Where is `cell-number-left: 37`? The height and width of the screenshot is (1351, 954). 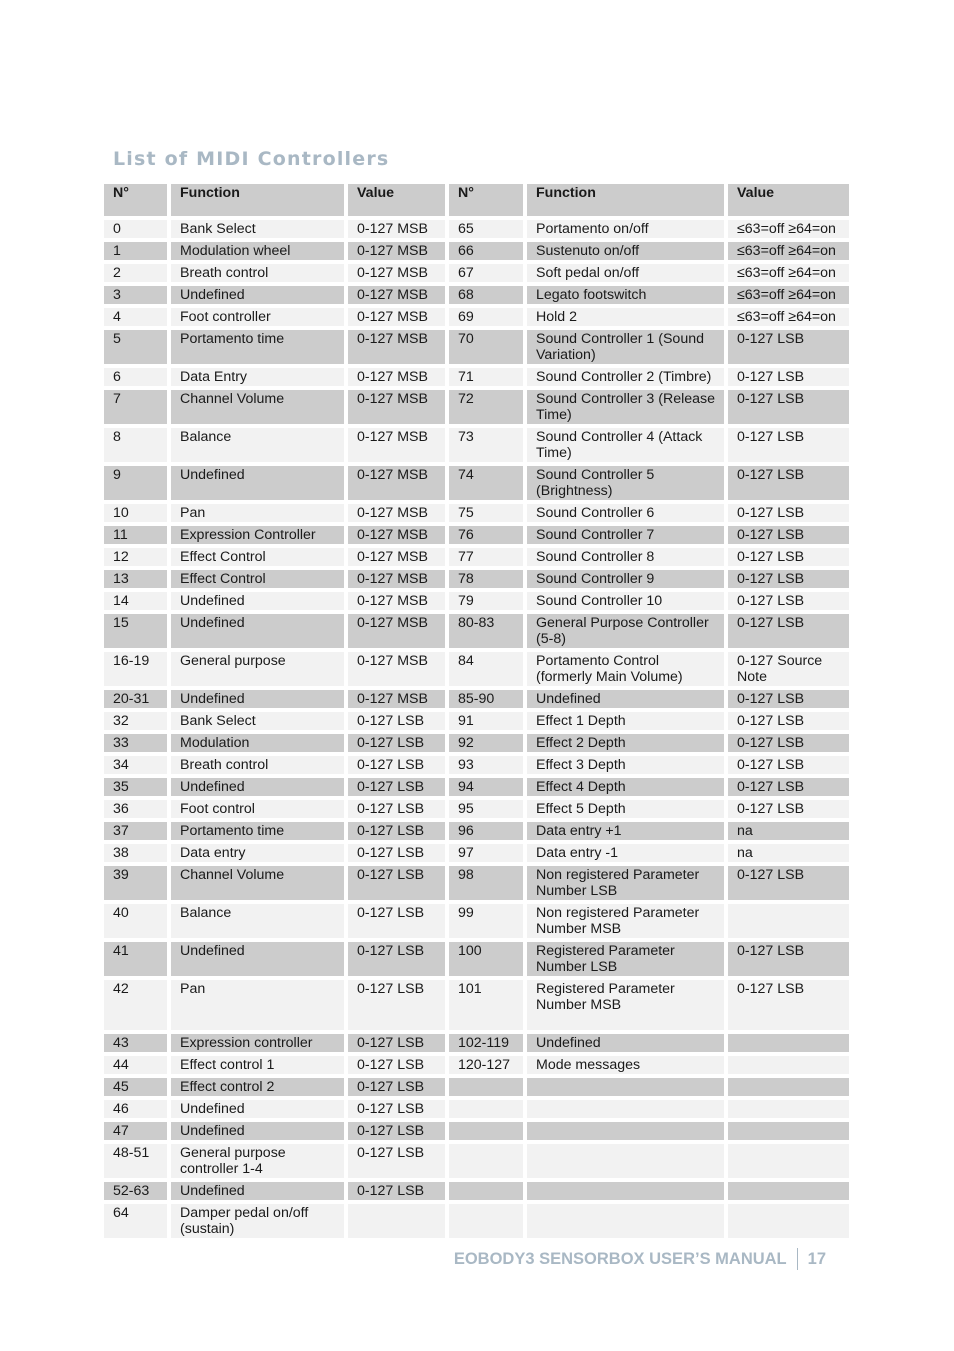
cell-number-left: 37 is located at coordinates (135, 831).